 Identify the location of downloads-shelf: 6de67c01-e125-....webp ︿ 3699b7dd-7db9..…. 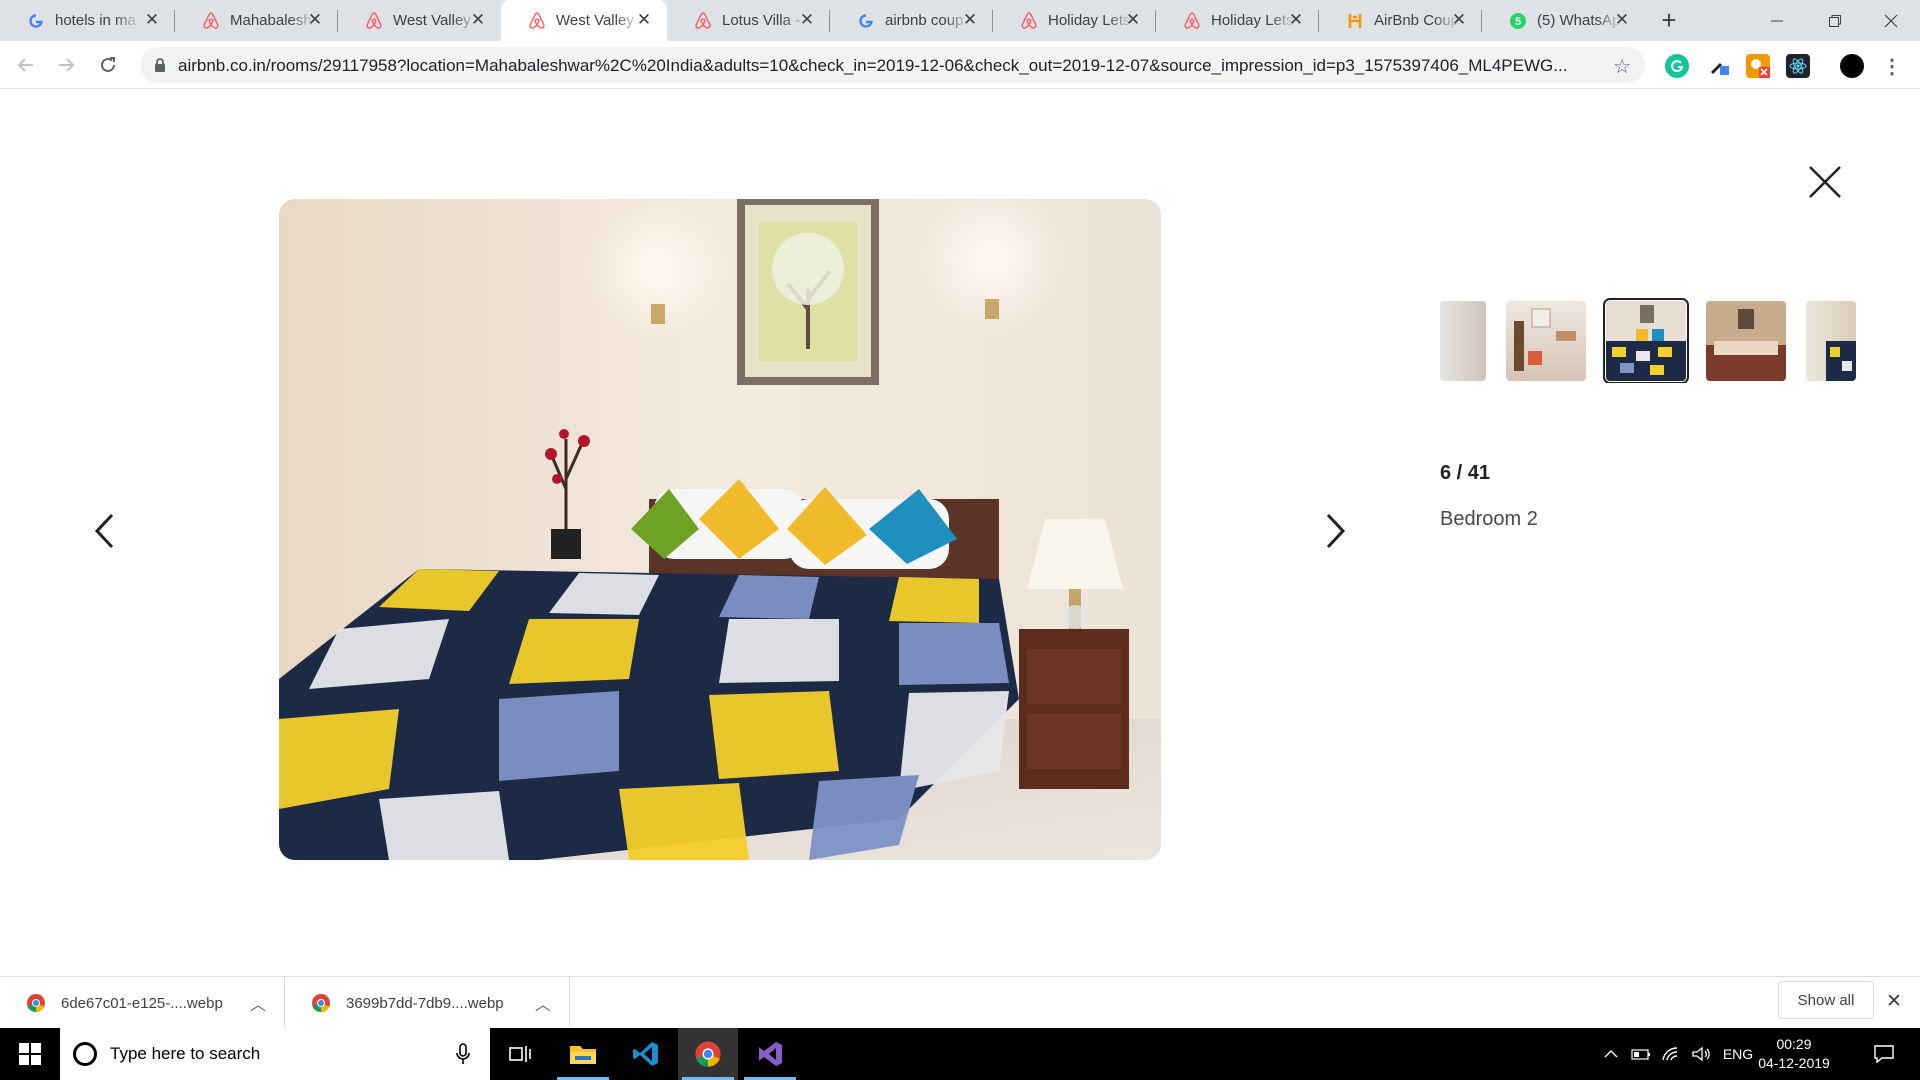
(960, 1002).